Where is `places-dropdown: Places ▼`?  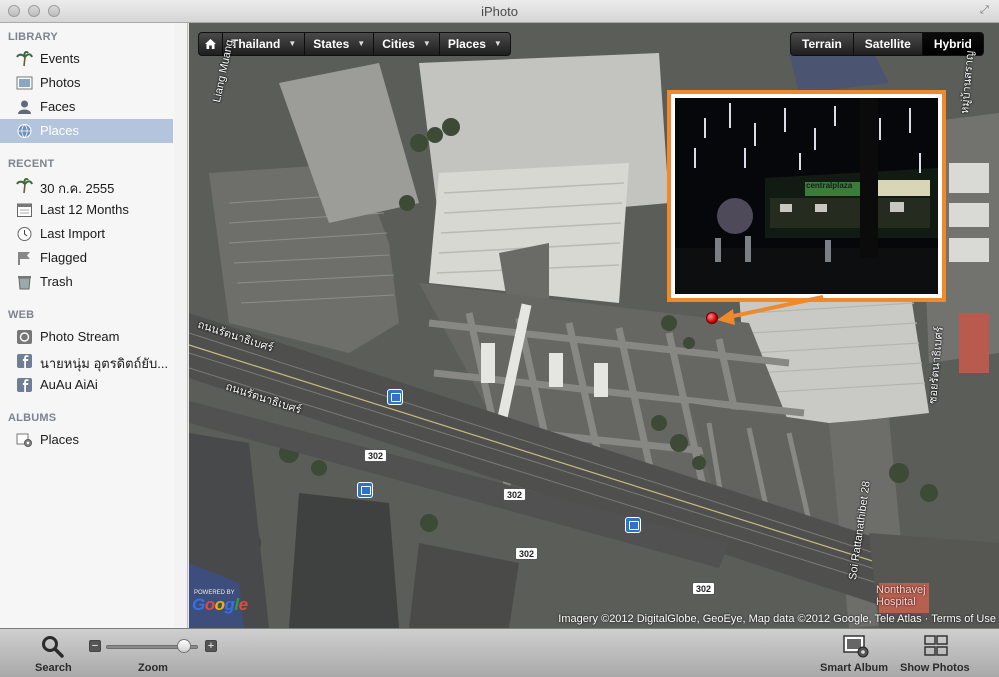 places-dropdown: Places ▼ is located at coordinates (475, 44).